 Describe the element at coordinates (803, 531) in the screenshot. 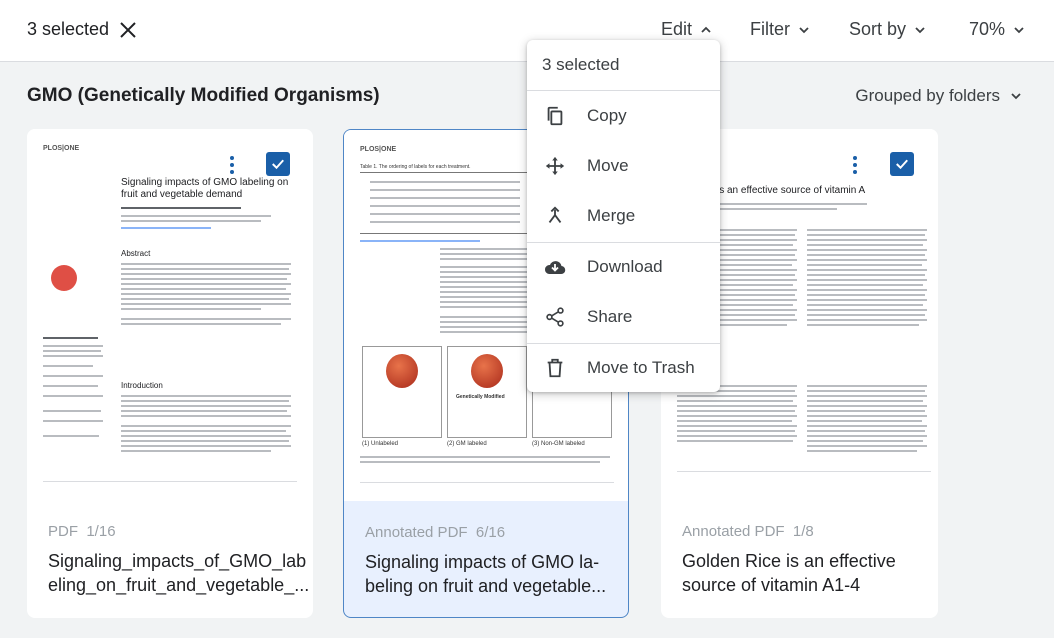

I see `page-count: 1/8` at that location.